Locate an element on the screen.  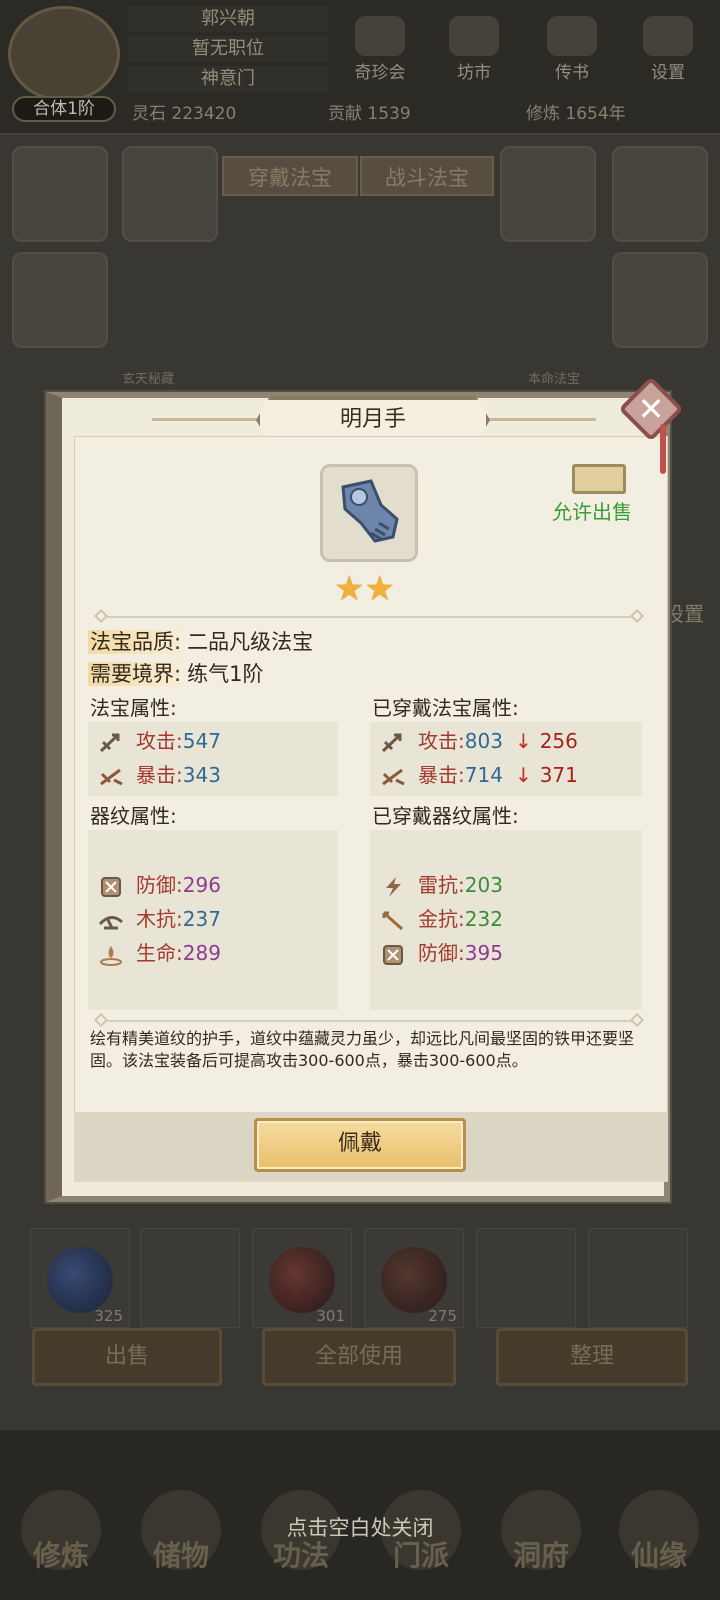
stat-row: 木抗:237 is located at coordinates (159, 919).